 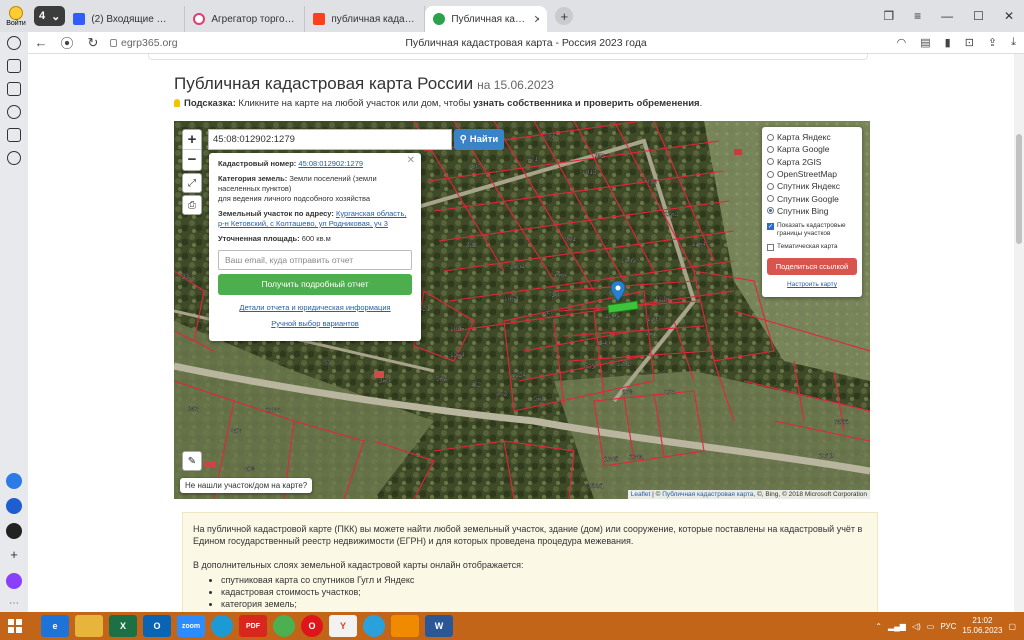 I want to click on close-icon: ✕, so click(x=411, y=161).